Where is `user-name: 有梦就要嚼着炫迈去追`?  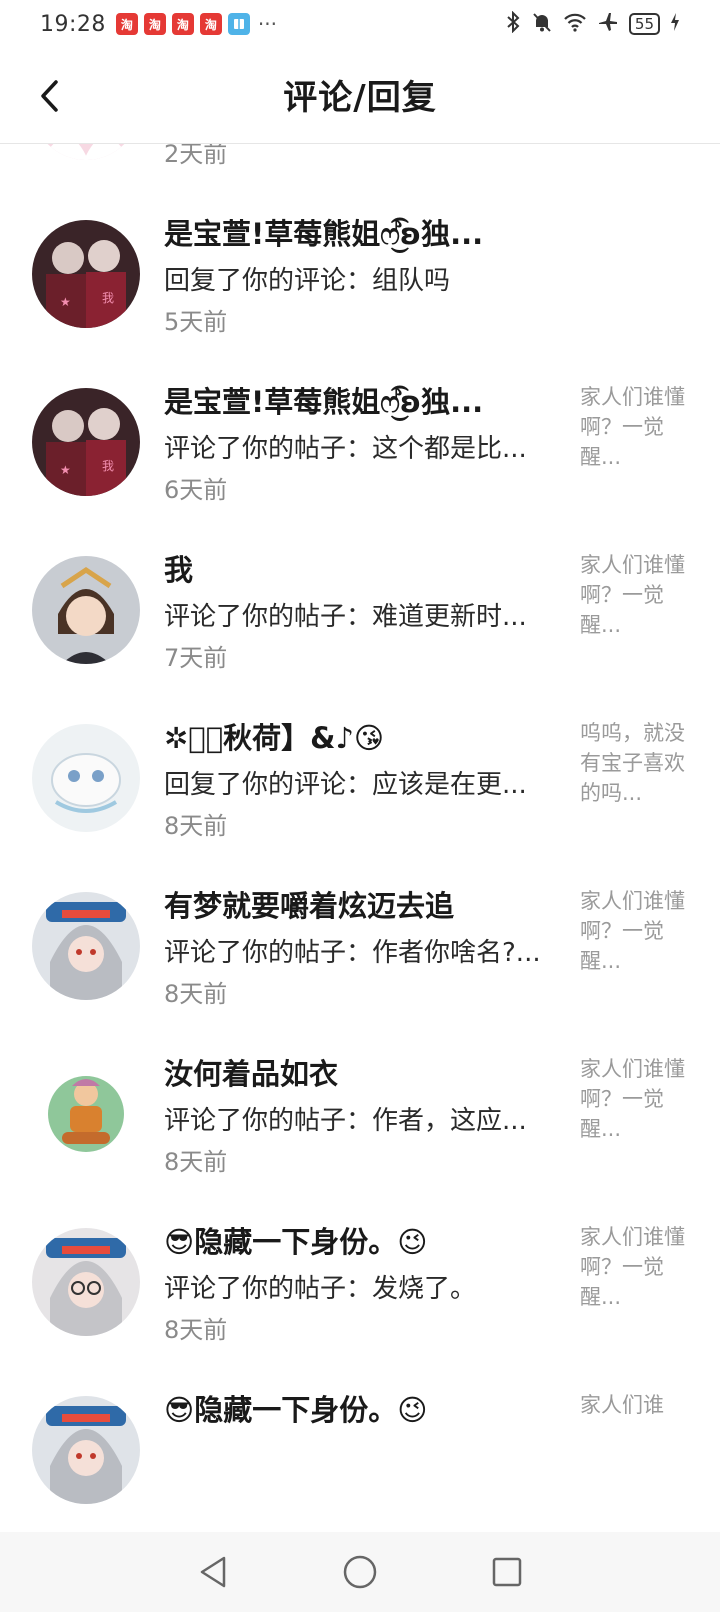 user-name: 有梦就要嚼着炫迈去追 is located at coordinates (364, 906).